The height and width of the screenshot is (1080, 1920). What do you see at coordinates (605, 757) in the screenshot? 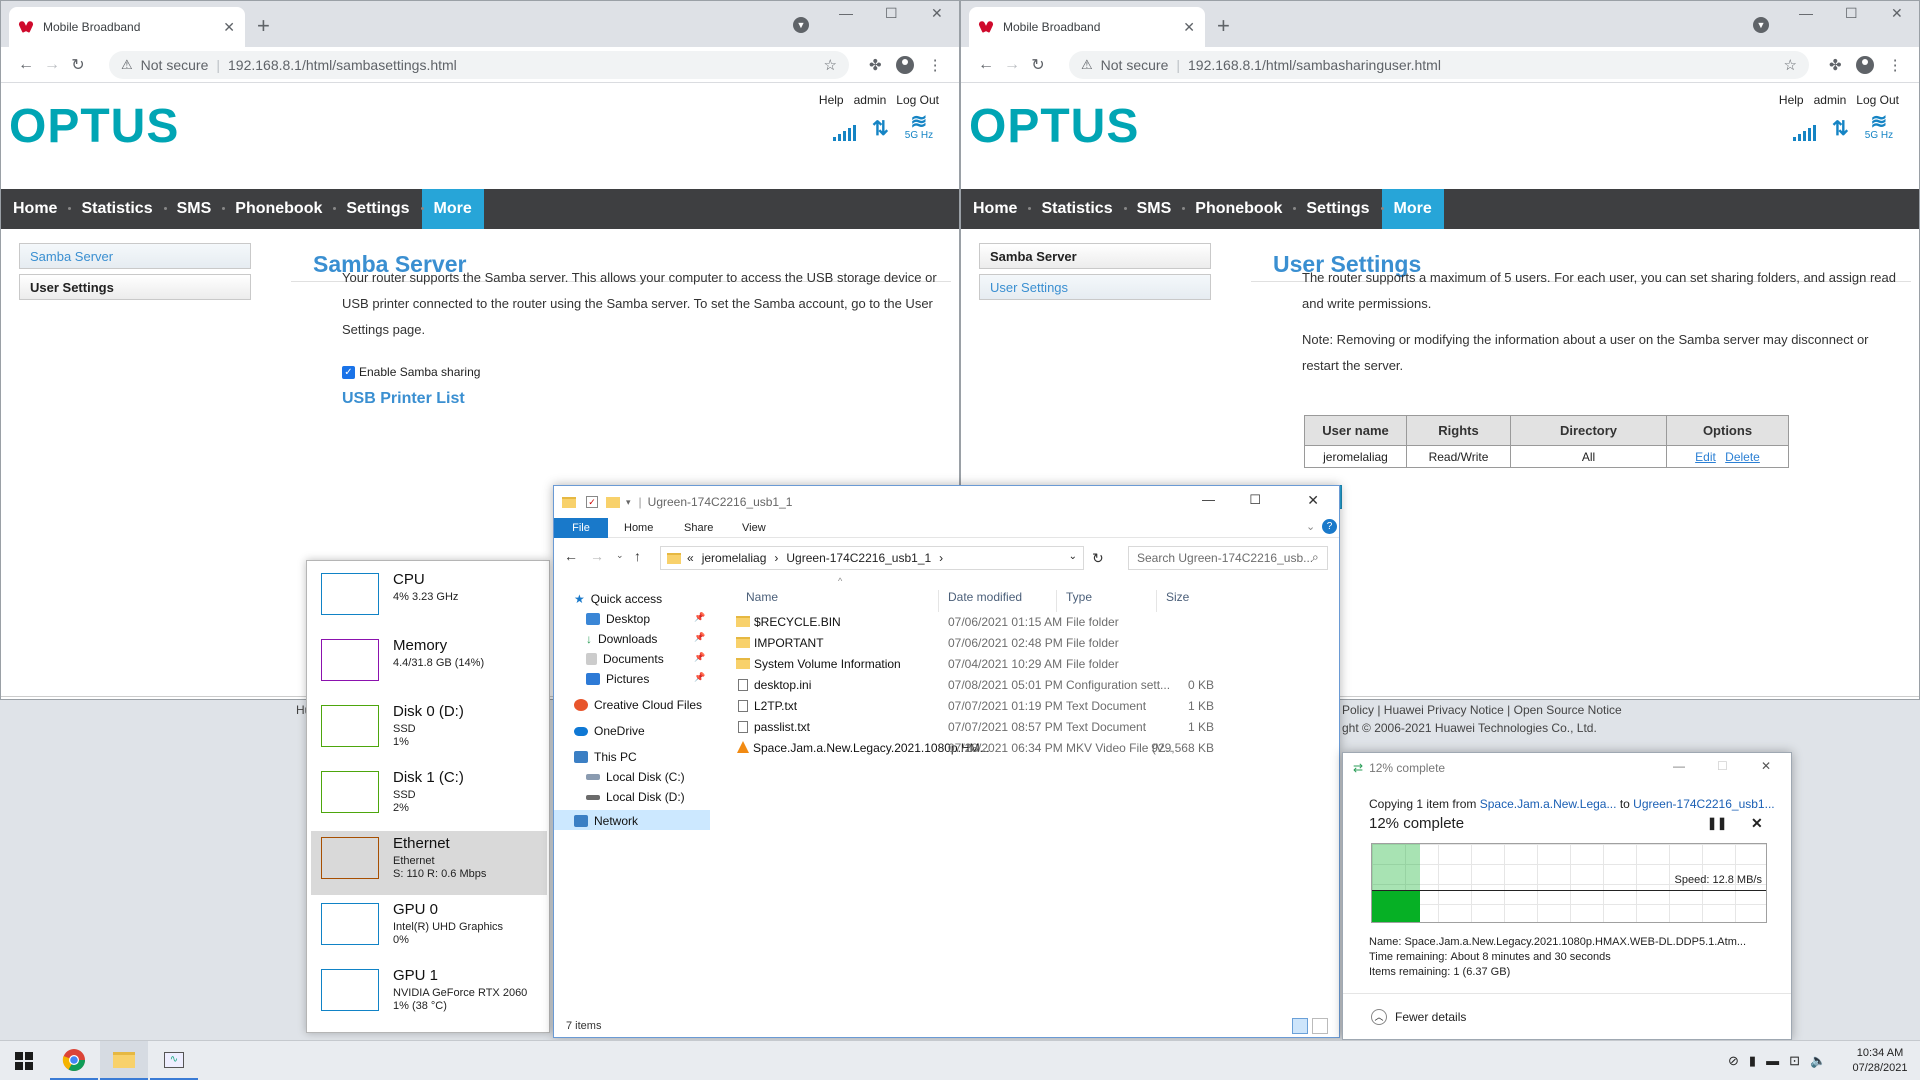
I see `nav-this-pc: This PC` at bounding box center [605, 757].